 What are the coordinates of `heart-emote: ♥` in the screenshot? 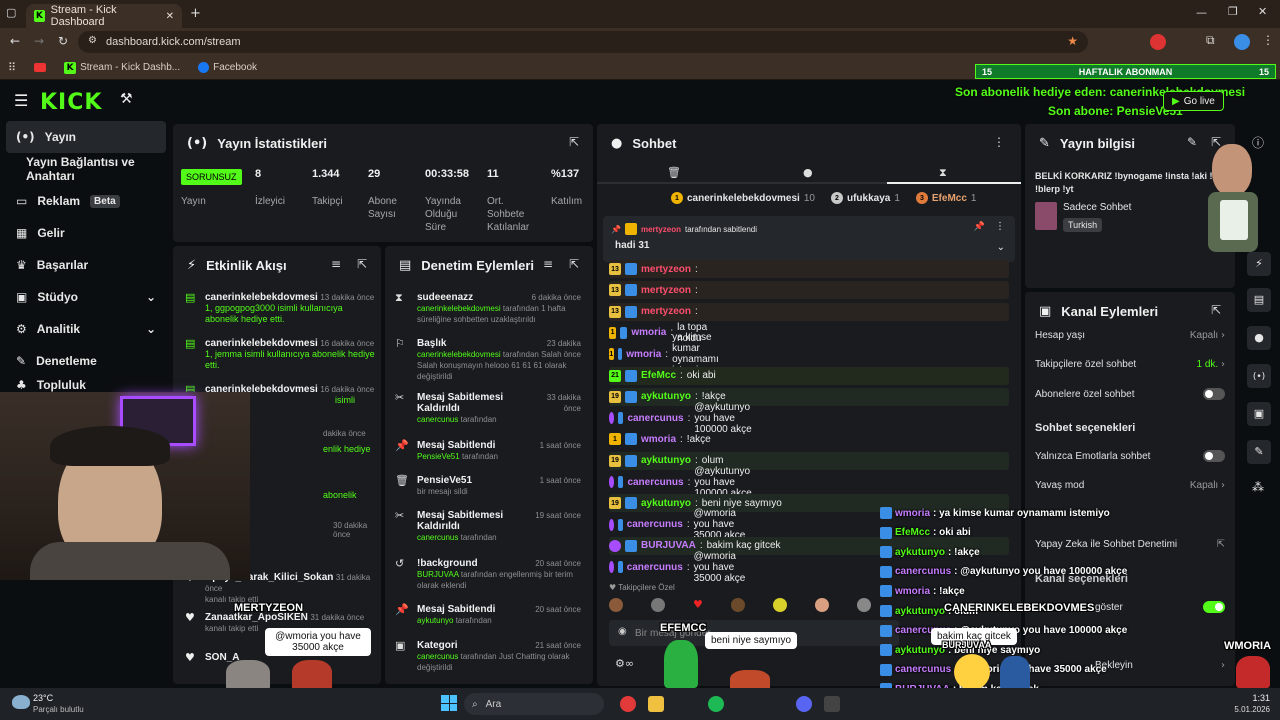 It's located at (698, 606).